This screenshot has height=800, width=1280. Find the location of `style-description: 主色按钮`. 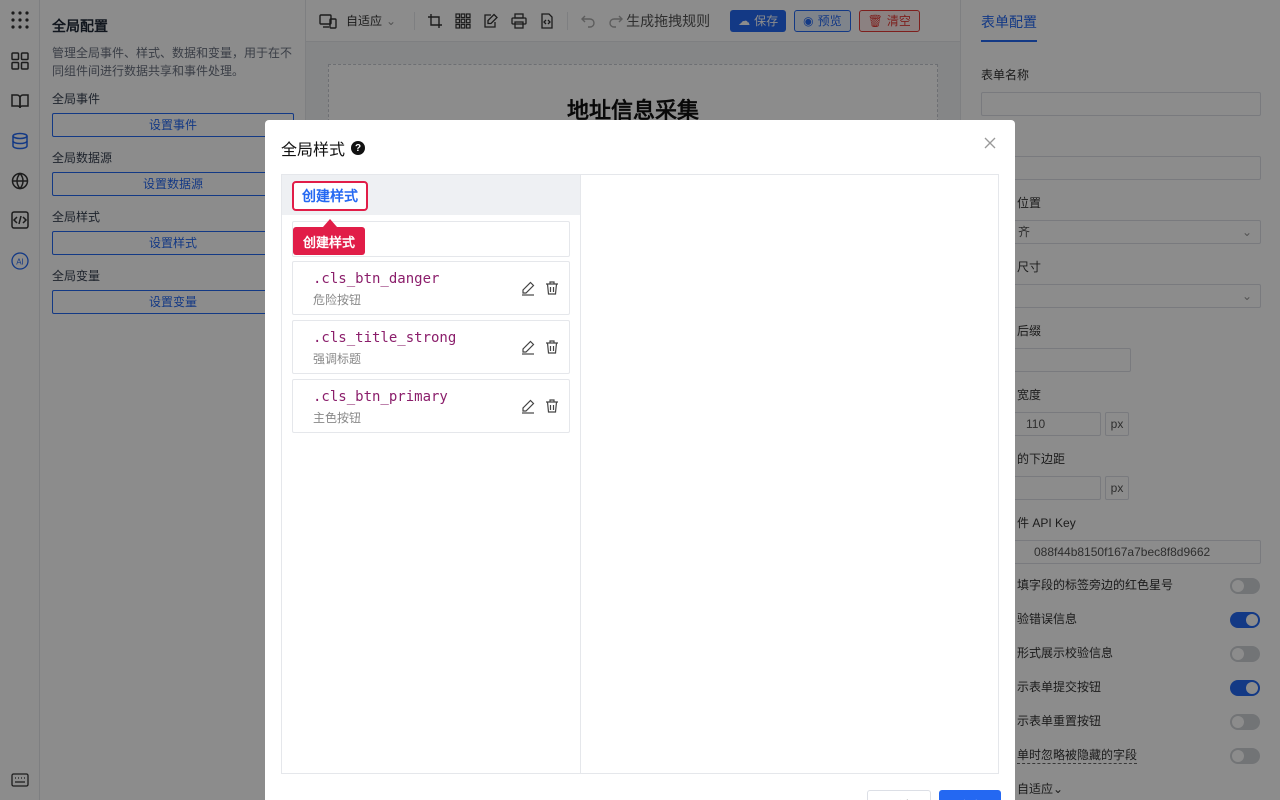

style-description: 主色按钮 is located at coordinates (337, 418).